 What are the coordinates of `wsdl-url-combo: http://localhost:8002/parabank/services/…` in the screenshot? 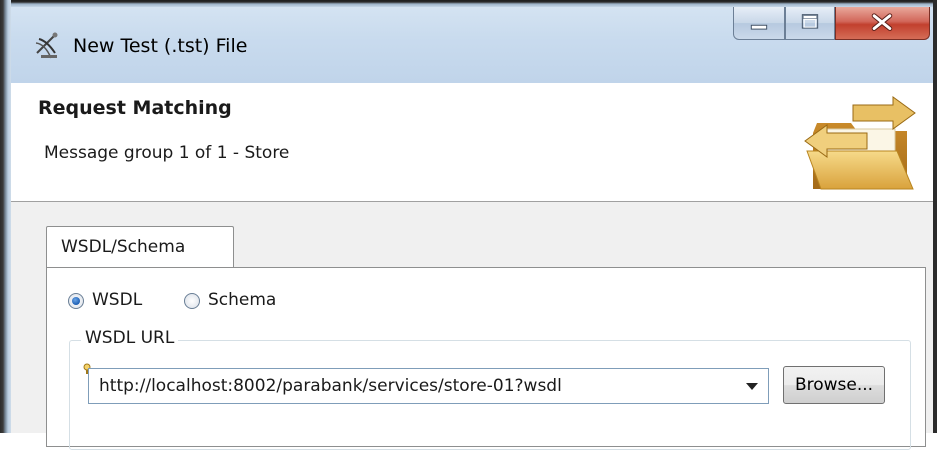 It's located at (428, 386).